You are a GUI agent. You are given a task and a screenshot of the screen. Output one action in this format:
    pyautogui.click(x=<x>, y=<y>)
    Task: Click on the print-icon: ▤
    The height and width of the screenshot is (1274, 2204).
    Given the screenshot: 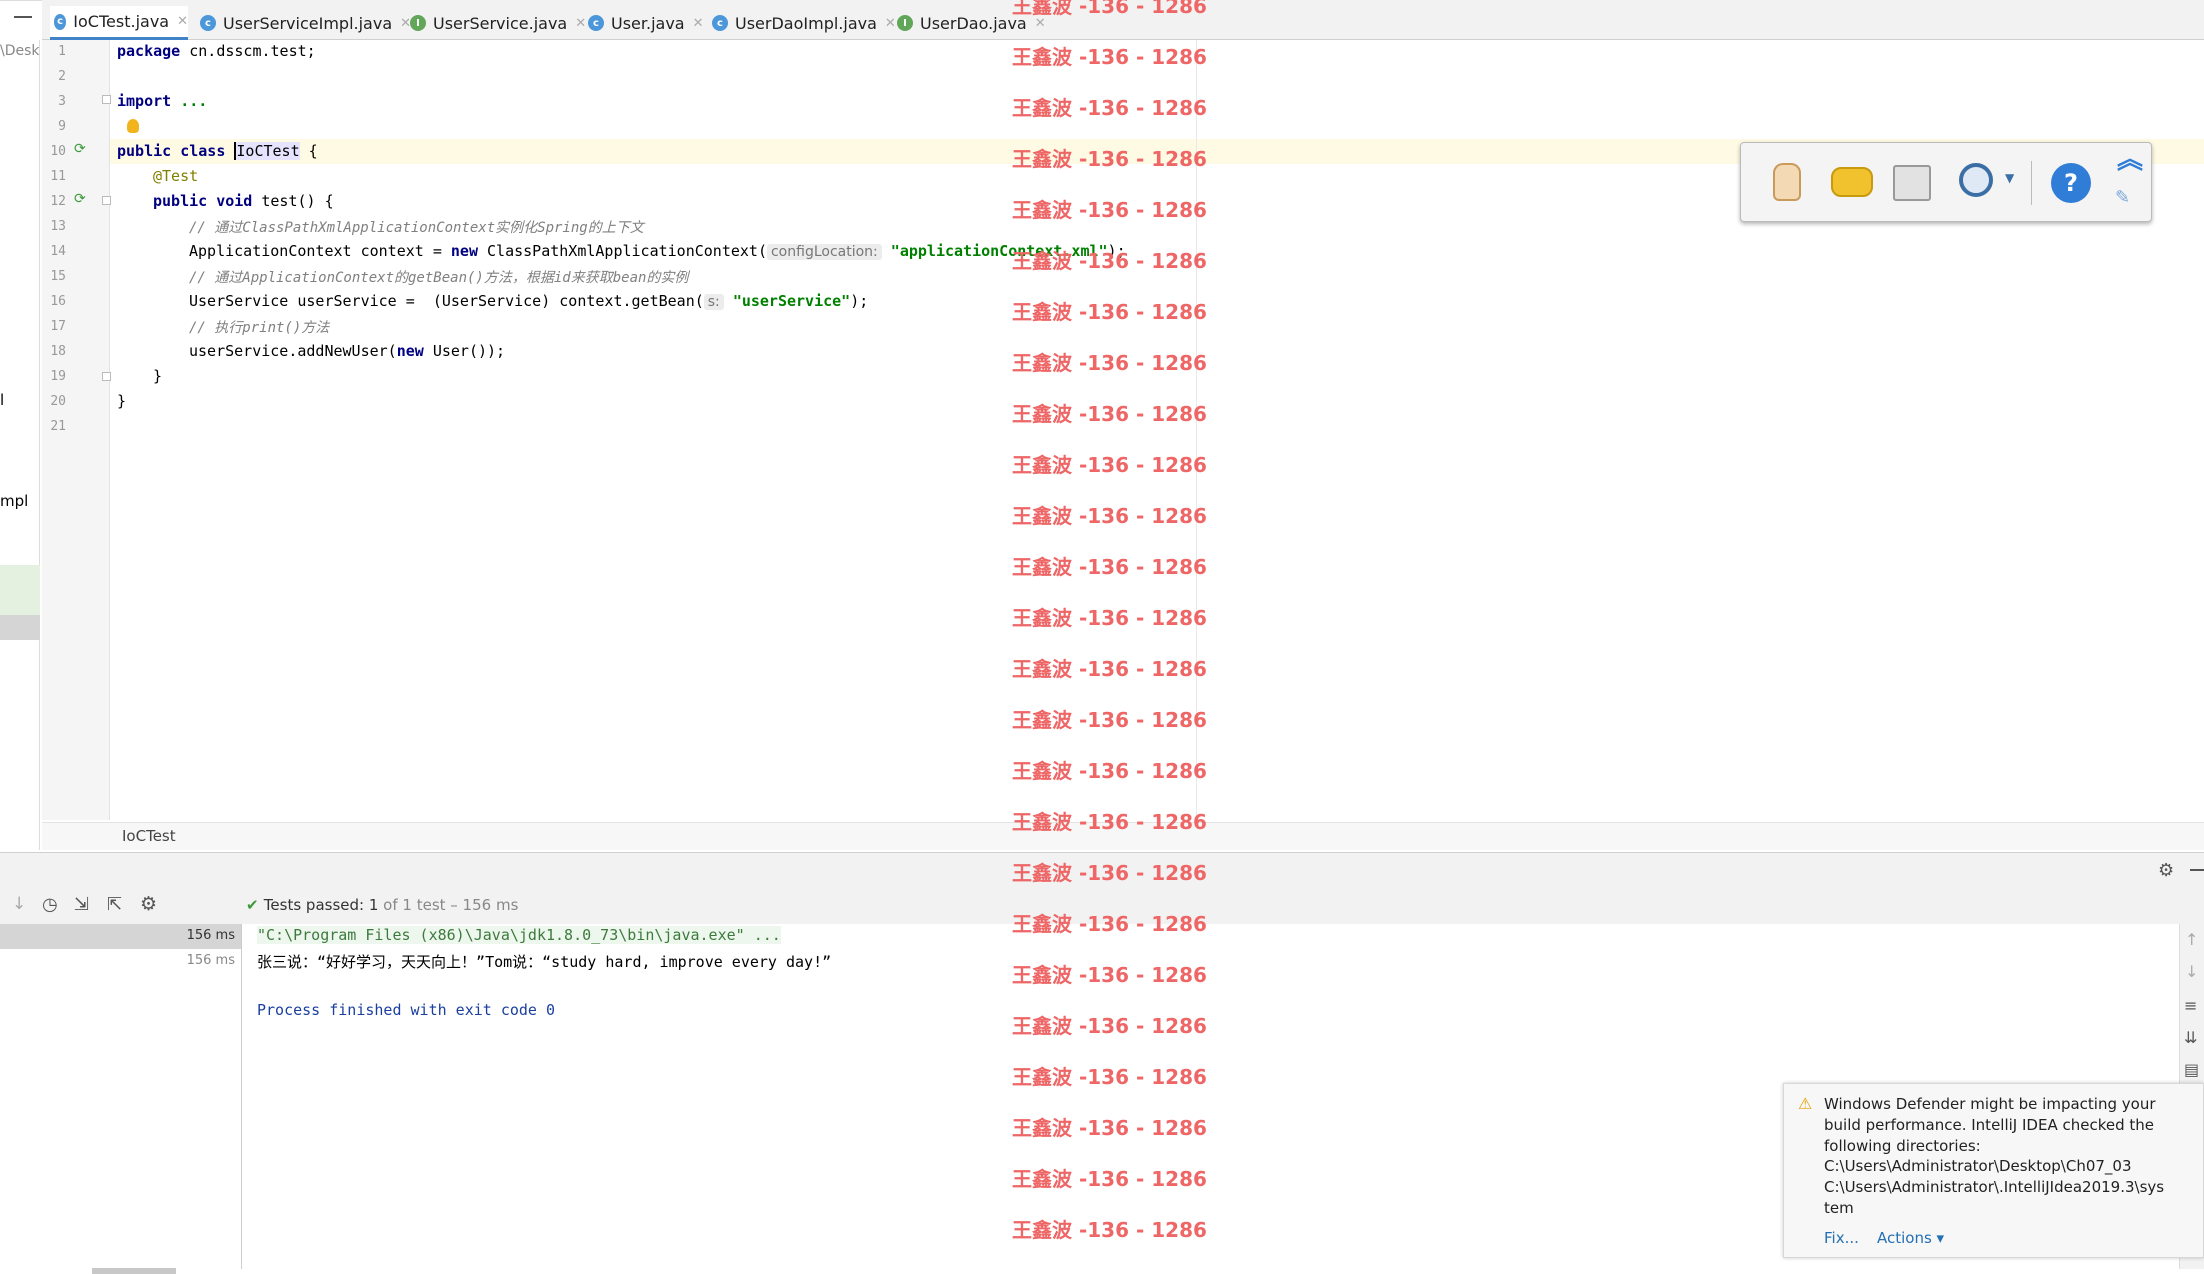 What is the action you would take?
    pyautogui.click(x=2191, y=1069)
    